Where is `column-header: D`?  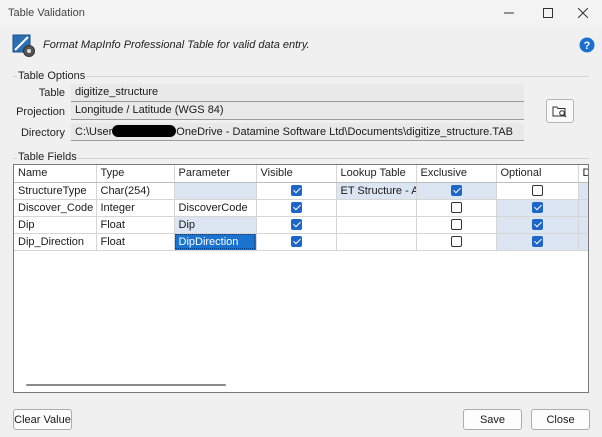 column-header: D is located at coordinates (583, 174).